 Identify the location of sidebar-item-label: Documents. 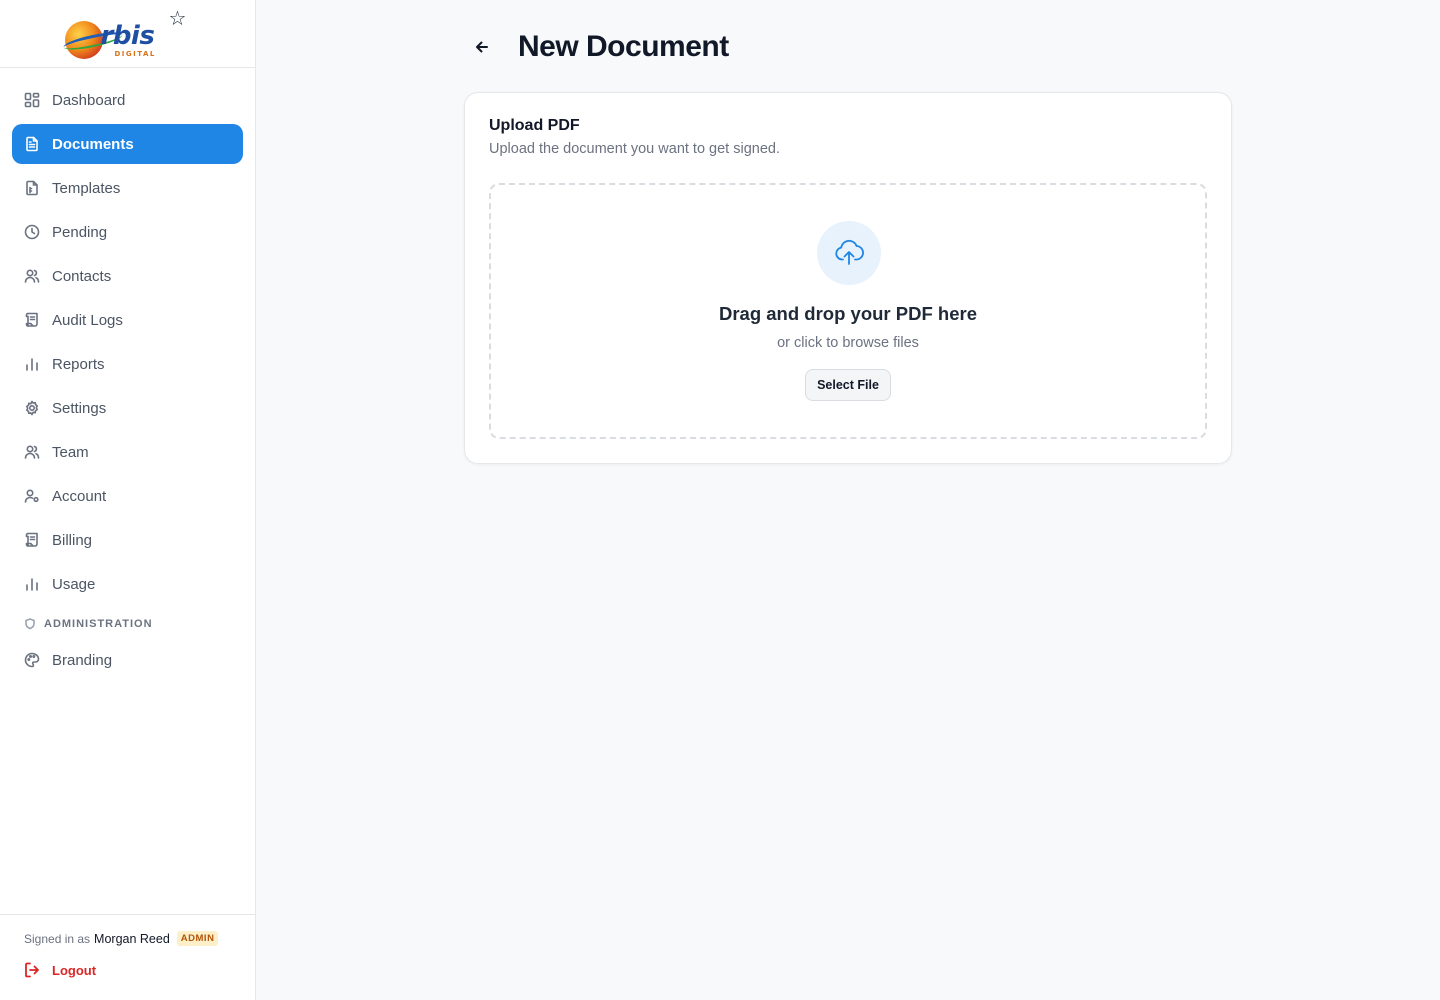
(93, 144).